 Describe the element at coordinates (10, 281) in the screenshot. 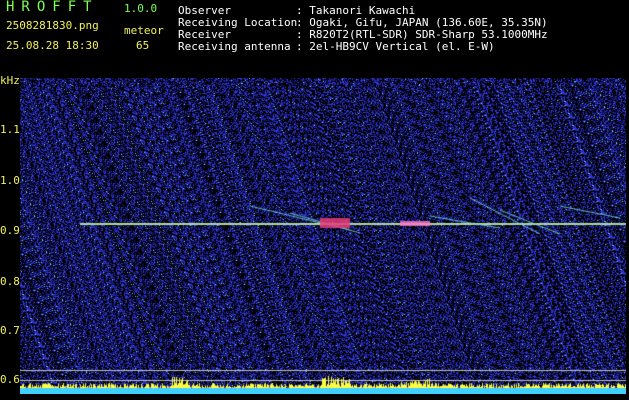

I see `y-tick: 0.8` at that location.